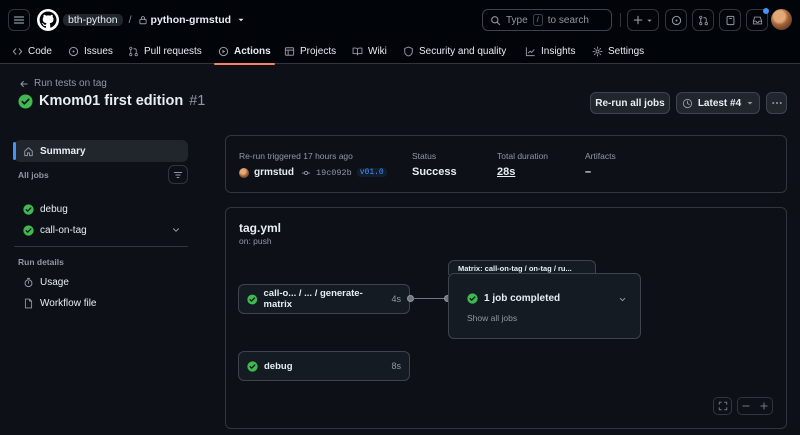 The height and width of the screenshot is (435, 800). Describe the element at coordinates (173, 51) in the screenshot. I see `tab-label: Pull requests` at that location.